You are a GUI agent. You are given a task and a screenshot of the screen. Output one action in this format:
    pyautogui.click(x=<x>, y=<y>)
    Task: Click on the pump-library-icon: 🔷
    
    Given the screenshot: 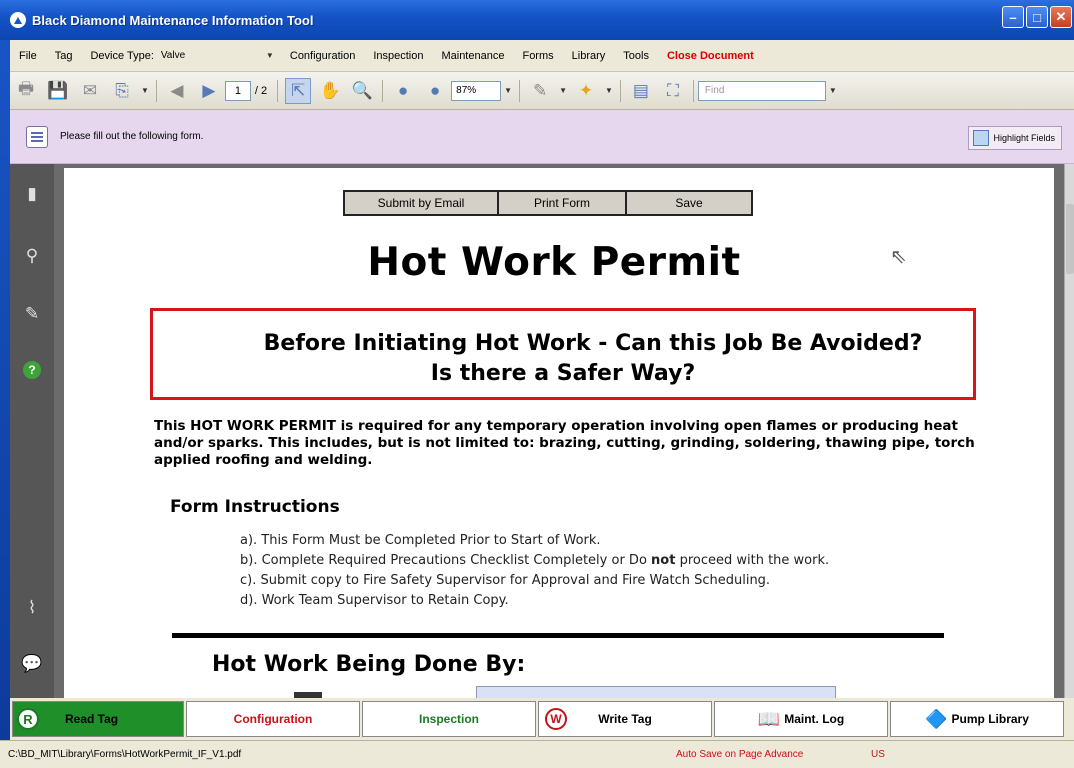 What is the action you would take?
    pyautogui.click(x=936, y=718)
    